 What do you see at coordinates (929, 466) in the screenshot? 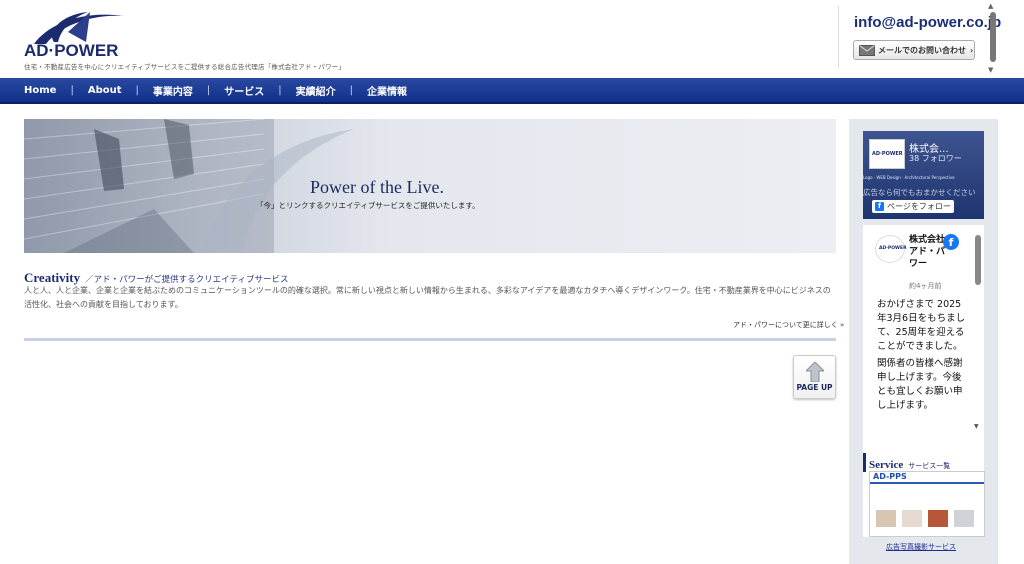
I see `service-subtitle: サービス一覧` at bounding box center [929, 466].